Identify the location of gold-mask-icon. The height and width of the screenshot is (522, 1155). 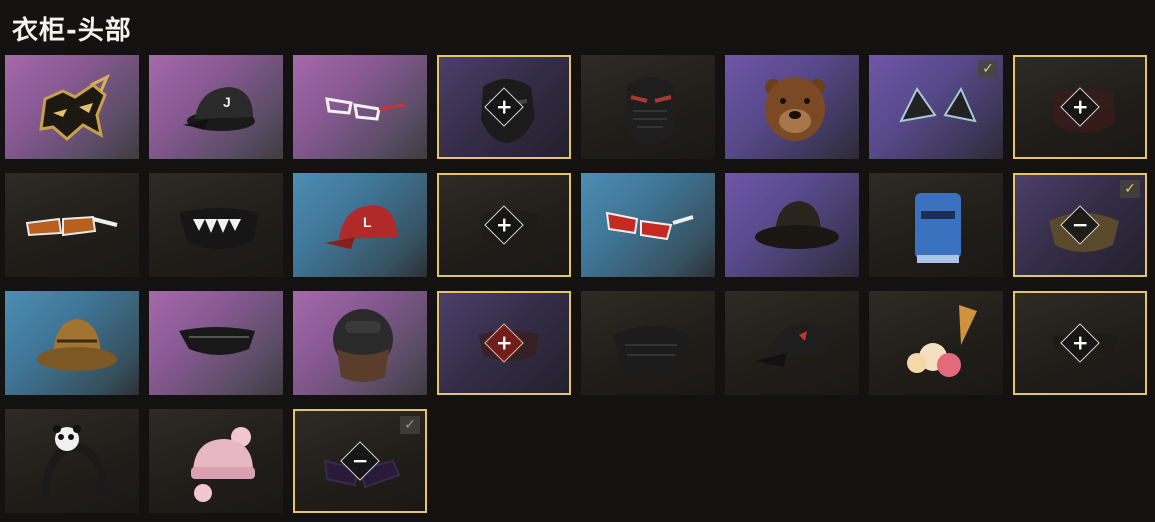
(72, 107).